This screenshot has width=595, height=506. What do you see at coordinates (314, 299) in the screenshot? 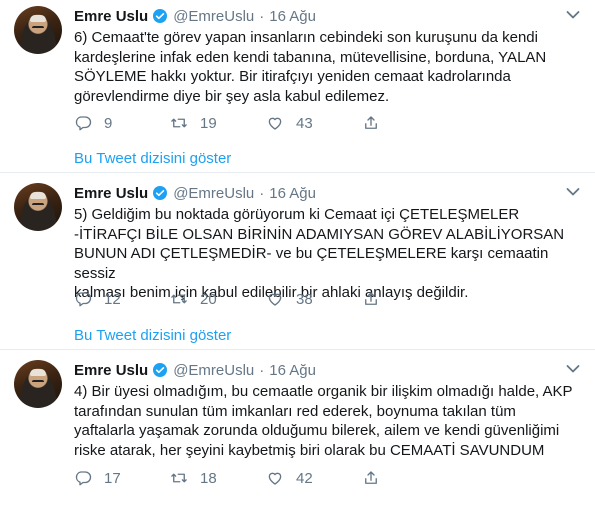
I see `like-button: 38` at bounding box center [314, 299].